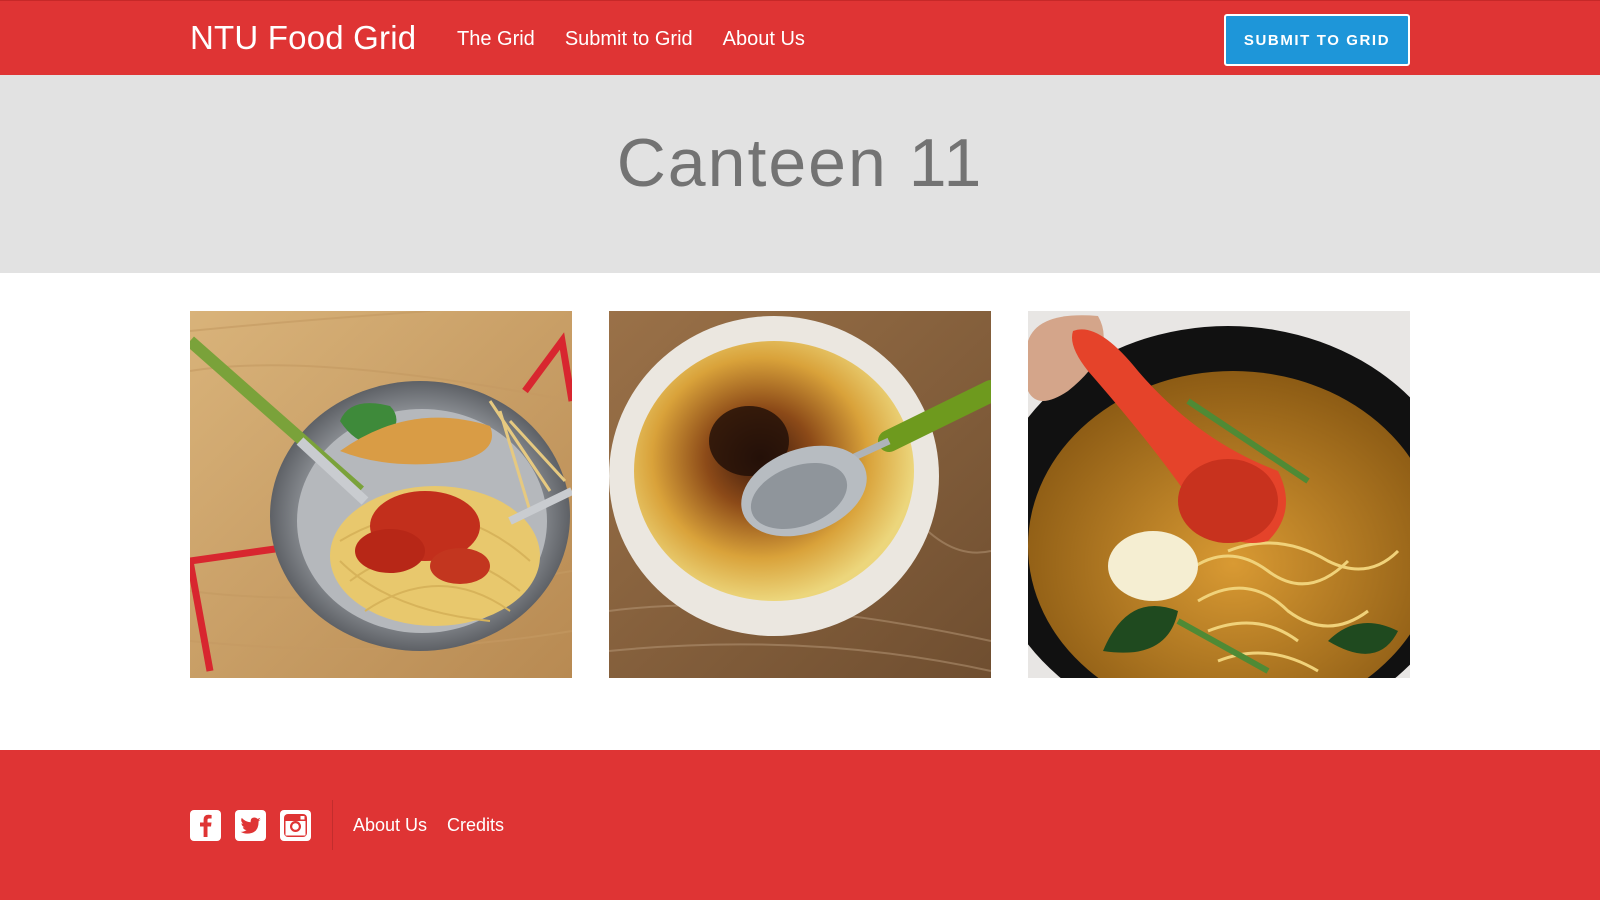 The width and height of the screenshot is (1600, 900). I want to click on food-tile-noodle-soup, so click(1219, 494).